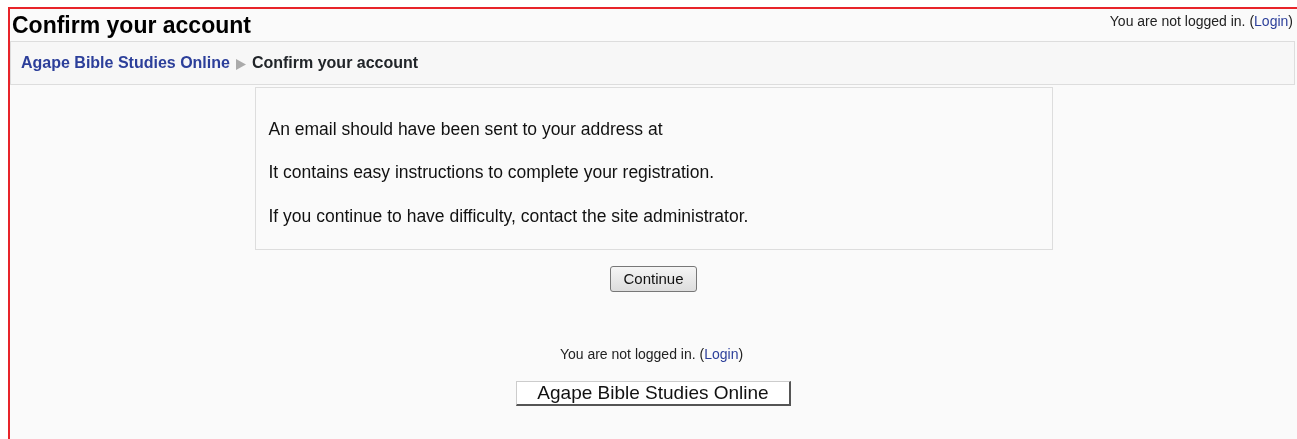 This screenshot has height=439, width=1297. I want to click on message-text: It contains easy instructions to complete your registration., so click(491, 173).